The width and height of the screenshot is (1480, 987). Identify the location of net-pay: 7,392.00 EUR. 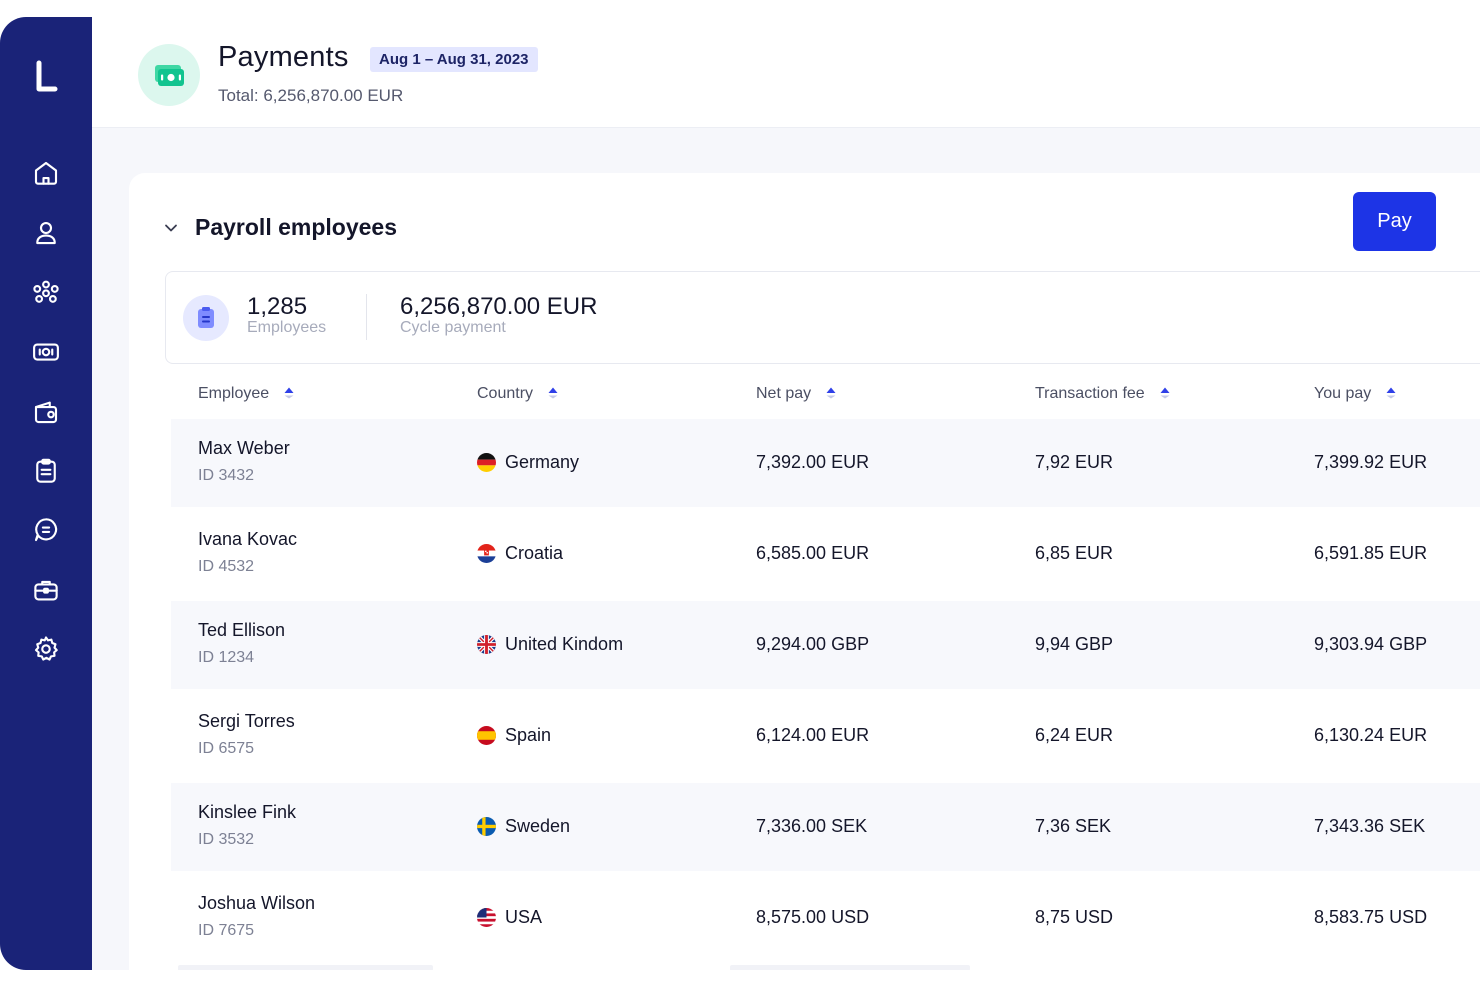
(813, 462).